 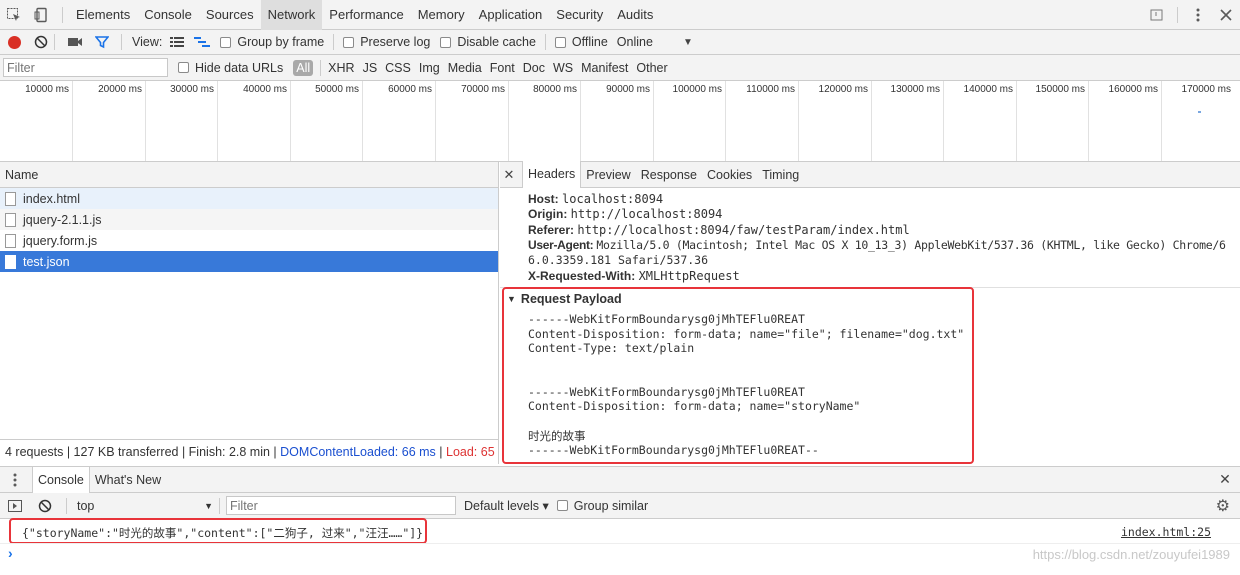 I want to click on warning-icon, so click(x=1157, y=15).